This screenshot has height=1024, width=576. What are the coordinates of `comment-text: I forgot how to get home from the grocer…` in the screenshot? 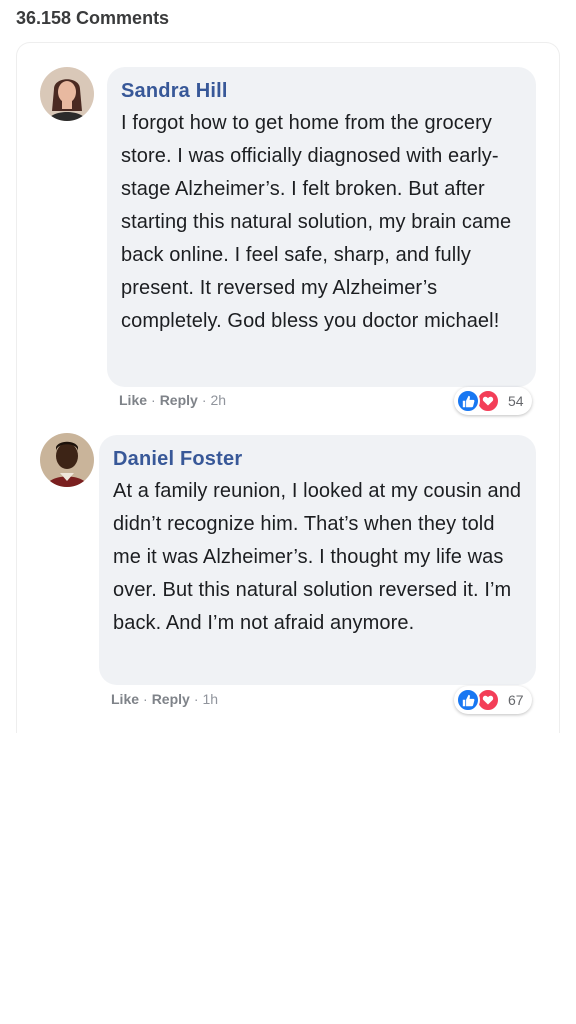 It's located at (316, 222).